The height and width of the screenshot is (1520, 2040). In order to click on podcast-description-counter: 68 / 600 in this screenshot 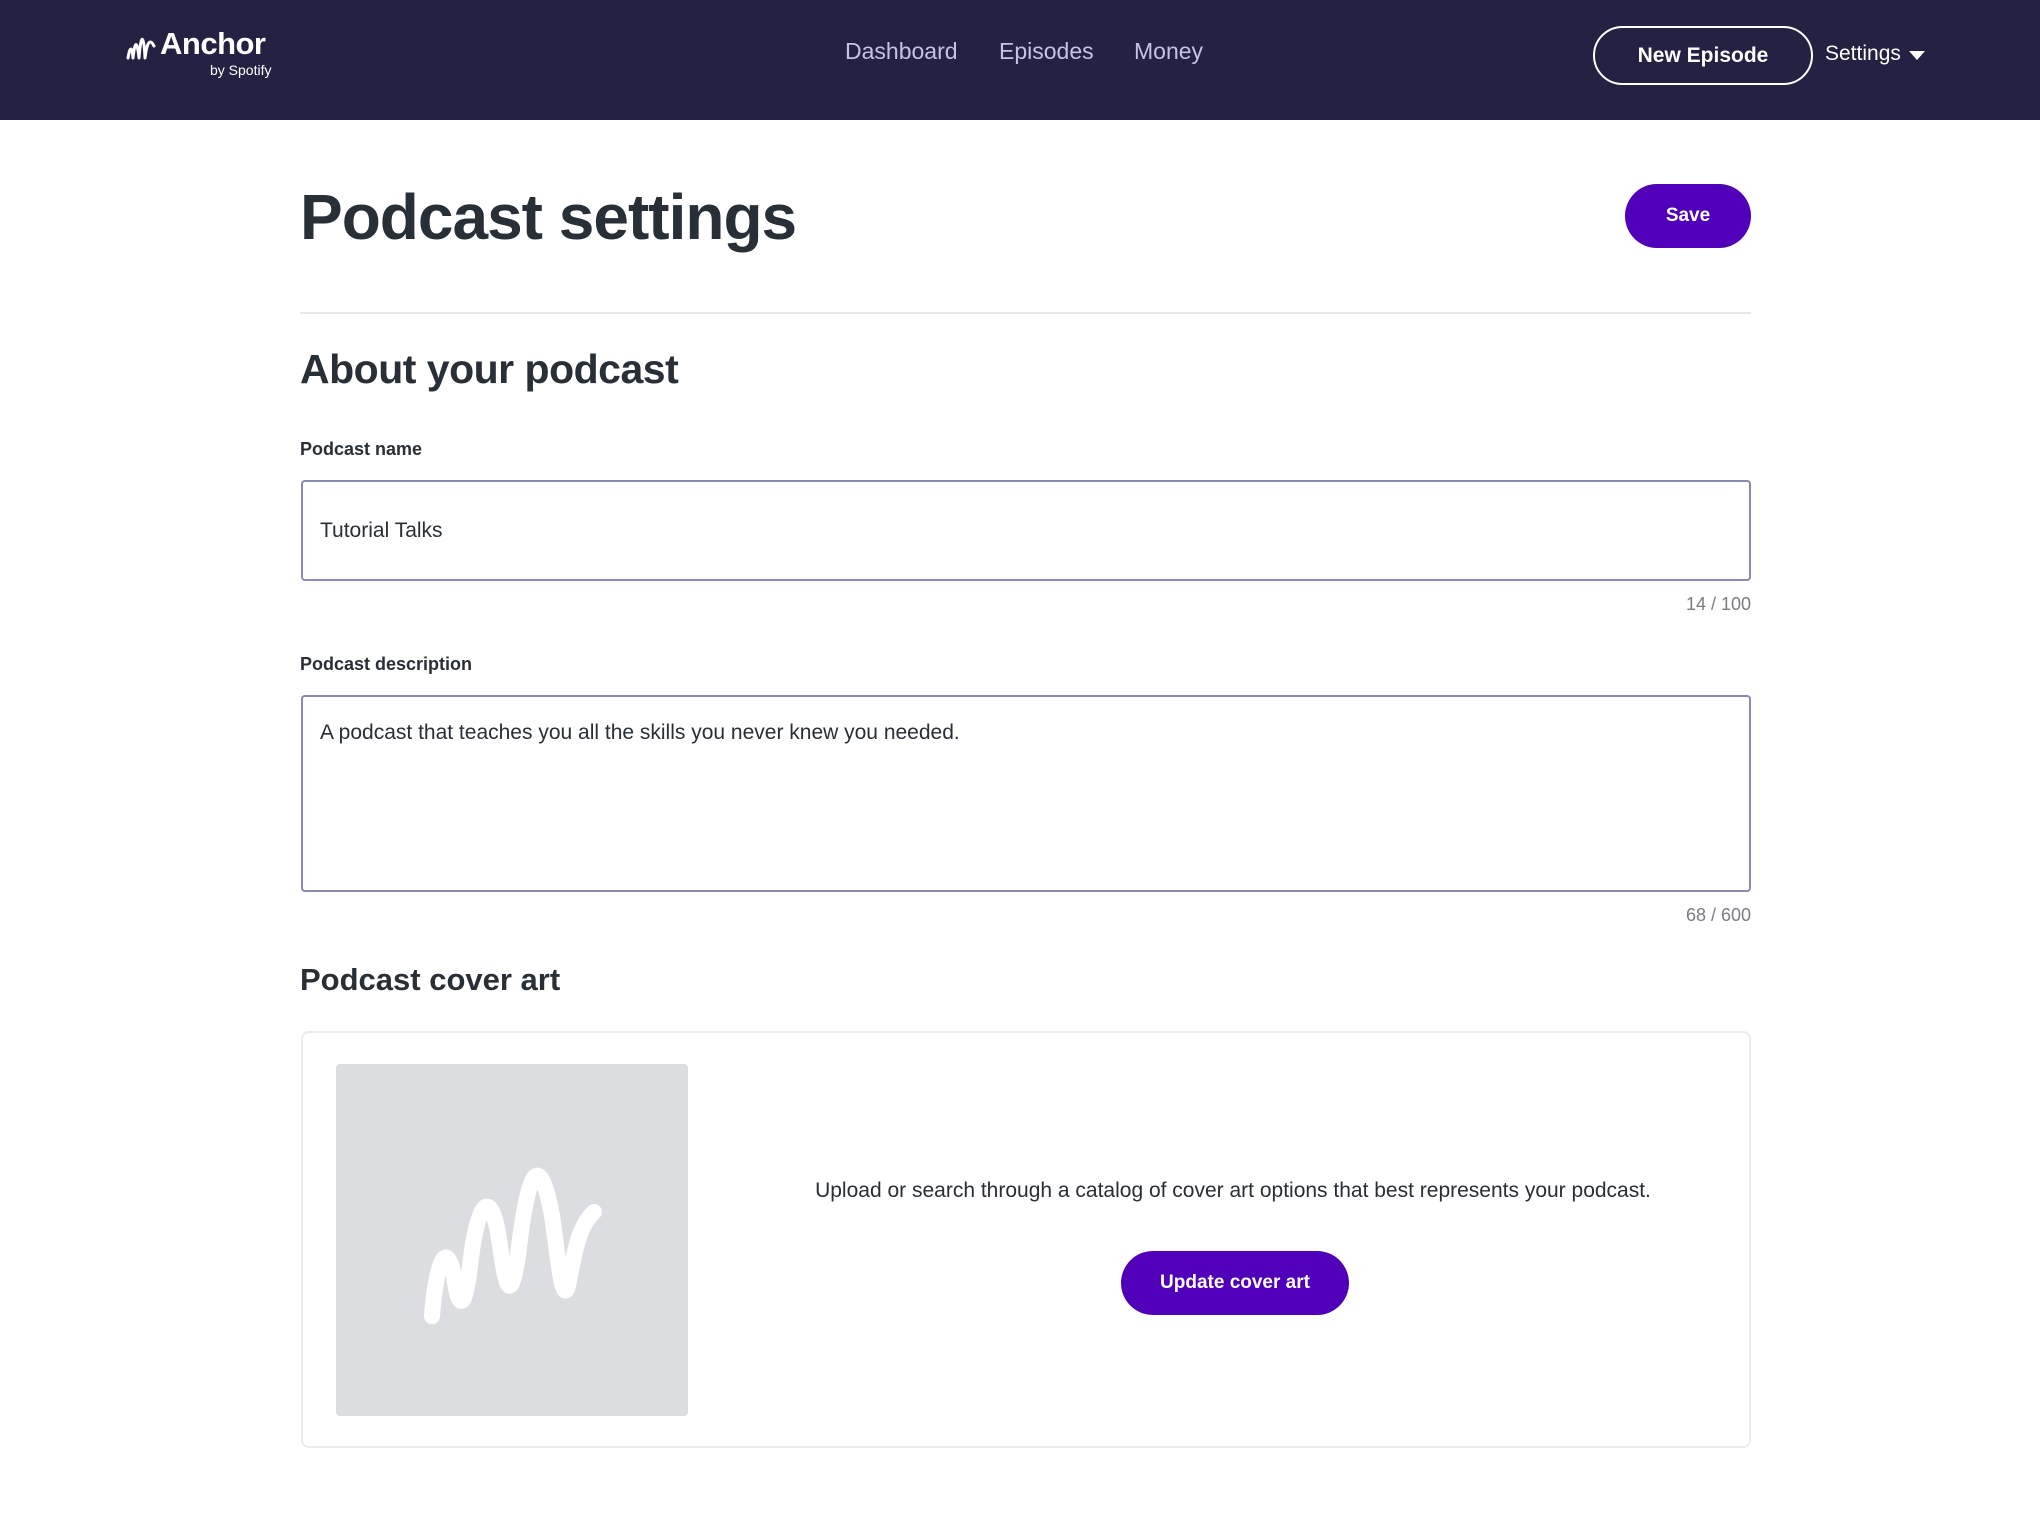, I will do `click(1718, 915)`.